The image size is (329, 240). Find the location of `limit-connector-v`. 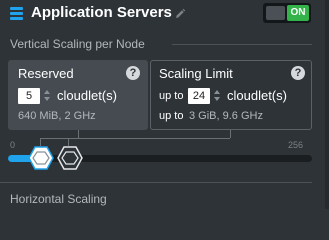

limit-connector-v is located at coordinates (68, 142).